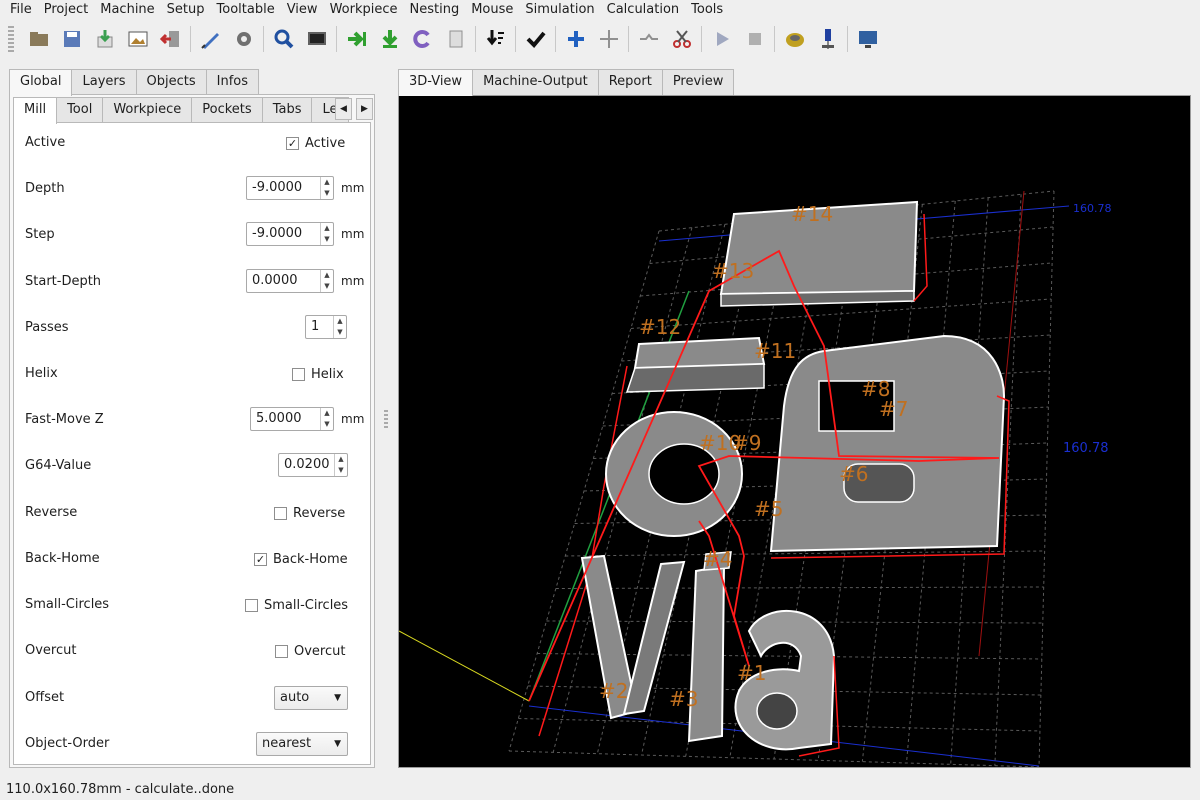 Image resolution: width=1200 pixels, height=800 pixels. I want to click on arrow-down-button, so click(389, 39).